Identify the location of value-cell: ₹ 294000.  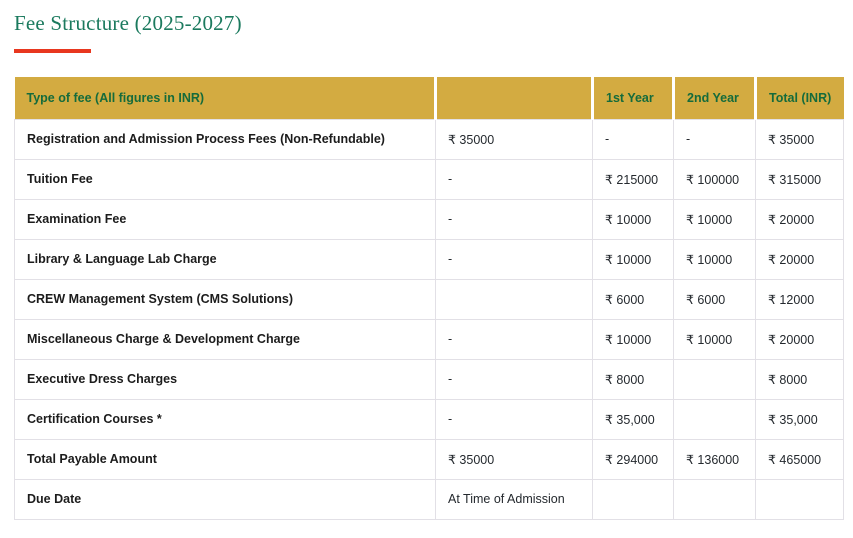
(633, 459).